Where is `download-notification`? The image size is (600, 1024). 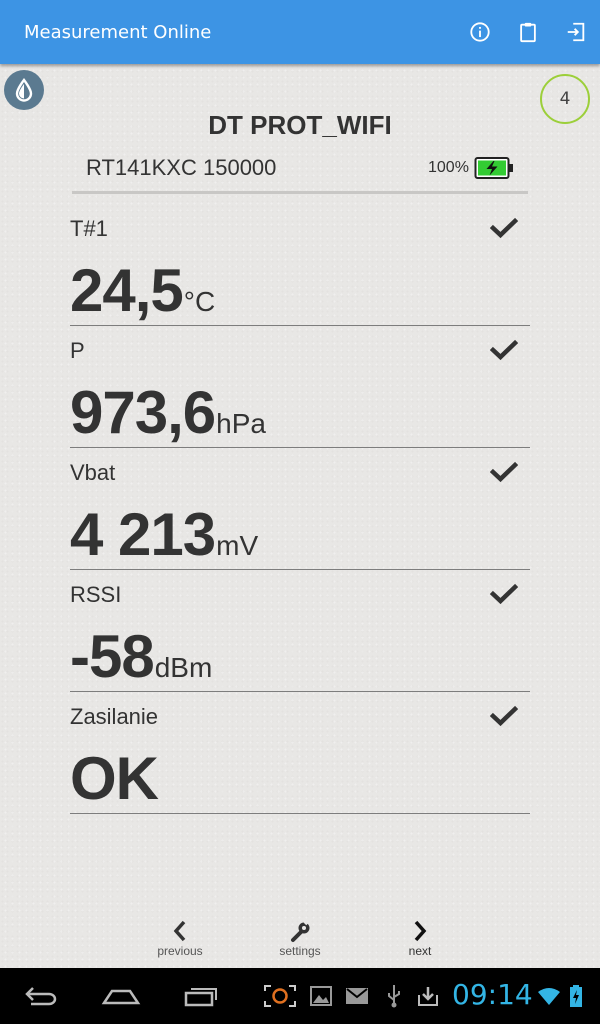
download-notification is located at coordinates (428, 996).